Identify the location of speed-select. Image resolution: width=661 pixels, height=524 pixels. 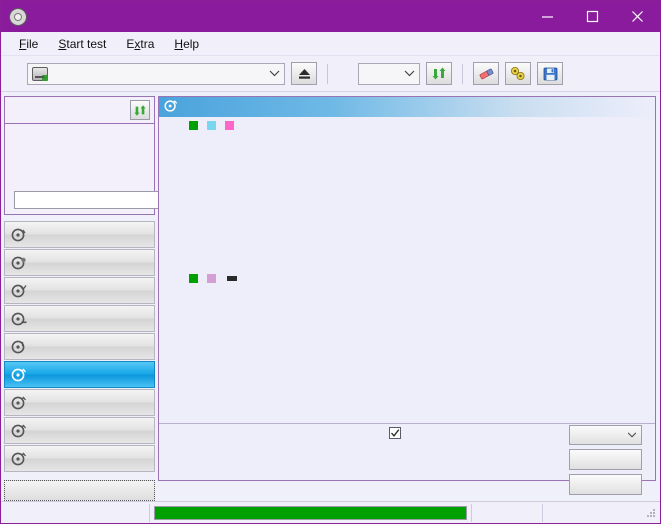
(389, 73).